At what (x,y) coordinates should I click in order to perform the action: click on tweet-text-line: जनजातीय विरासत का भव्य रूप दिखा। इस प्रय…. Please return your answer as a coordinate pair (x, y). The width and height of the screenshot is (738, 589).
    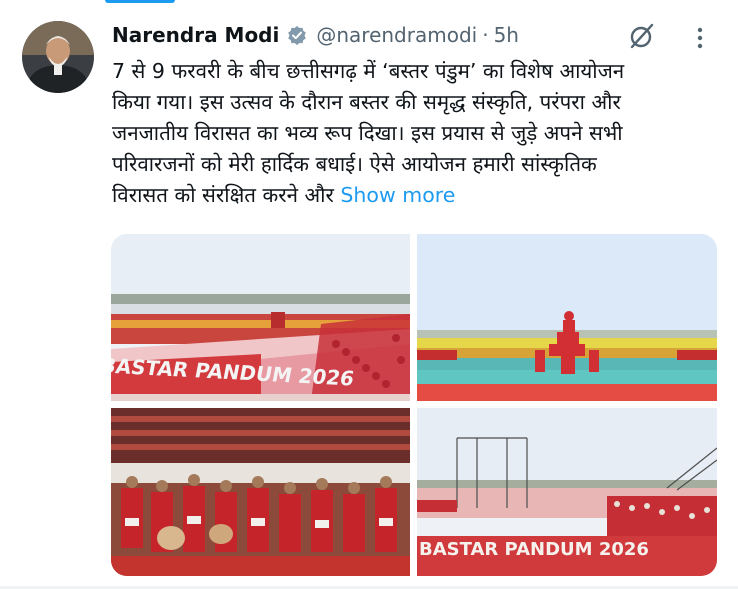
    Looking at the image, I should click on (367, 133).